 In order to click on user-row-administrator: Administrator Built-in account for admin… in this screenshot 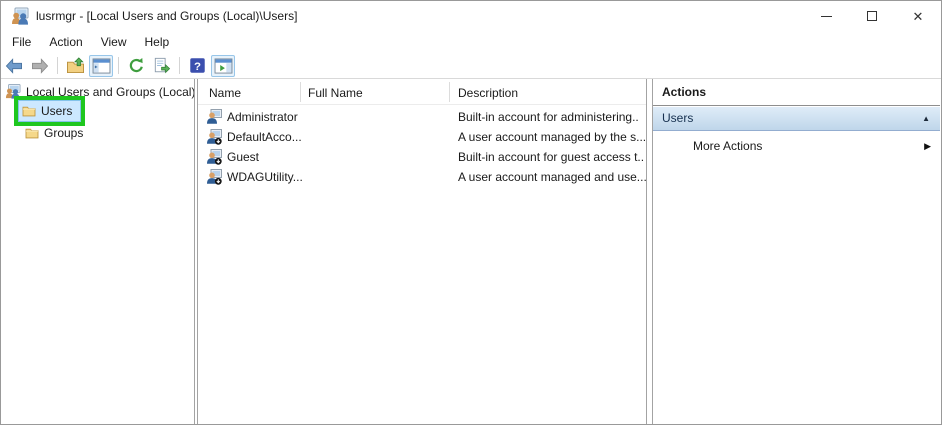, I will do `click(422, 117)`.